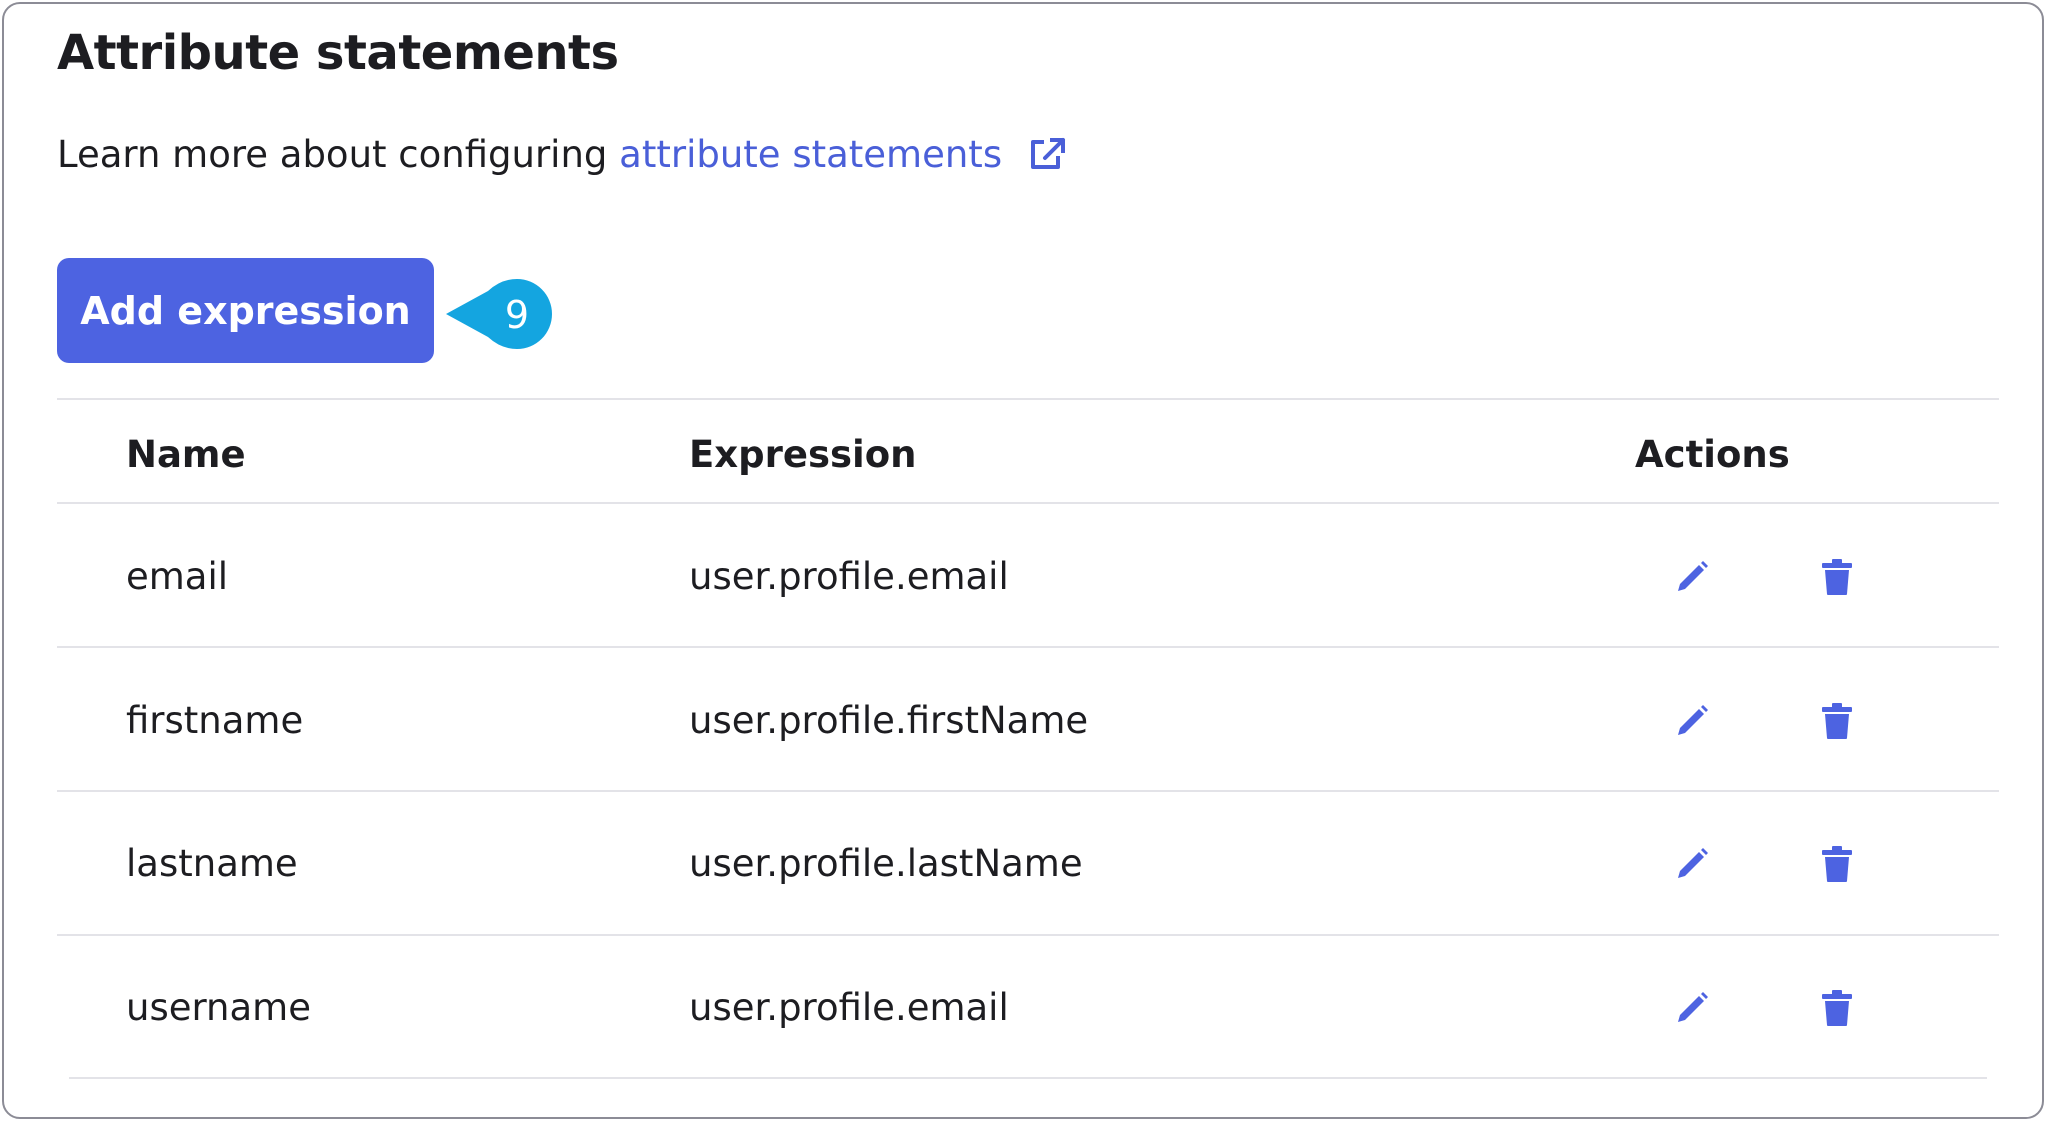 The image size is (2048, 1123). What do you see at coordinates (1047, 159) in the screenshot?
I see `external-link-icon` at bounding box center [1047, 159].